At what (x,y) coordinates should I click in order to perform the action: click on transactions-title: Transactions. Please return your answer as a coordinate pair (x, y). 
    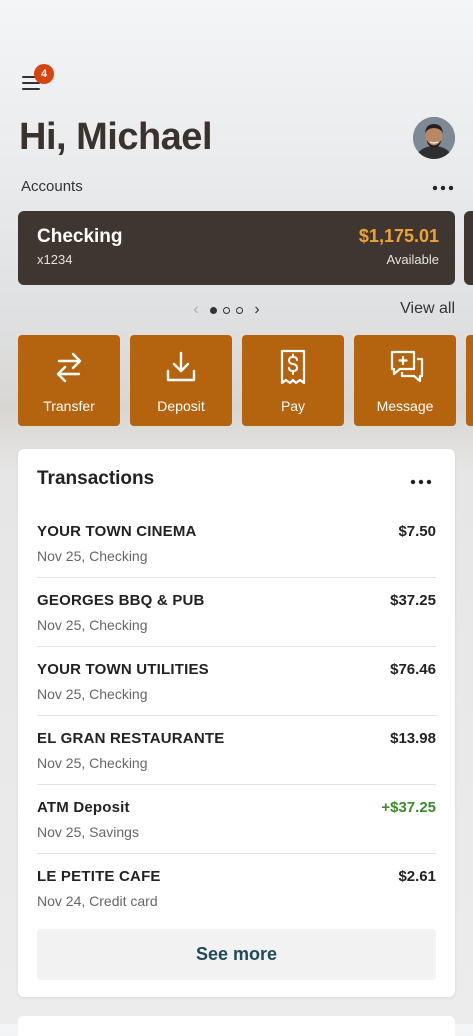
    Looking at the image, I should click on (96, 478).